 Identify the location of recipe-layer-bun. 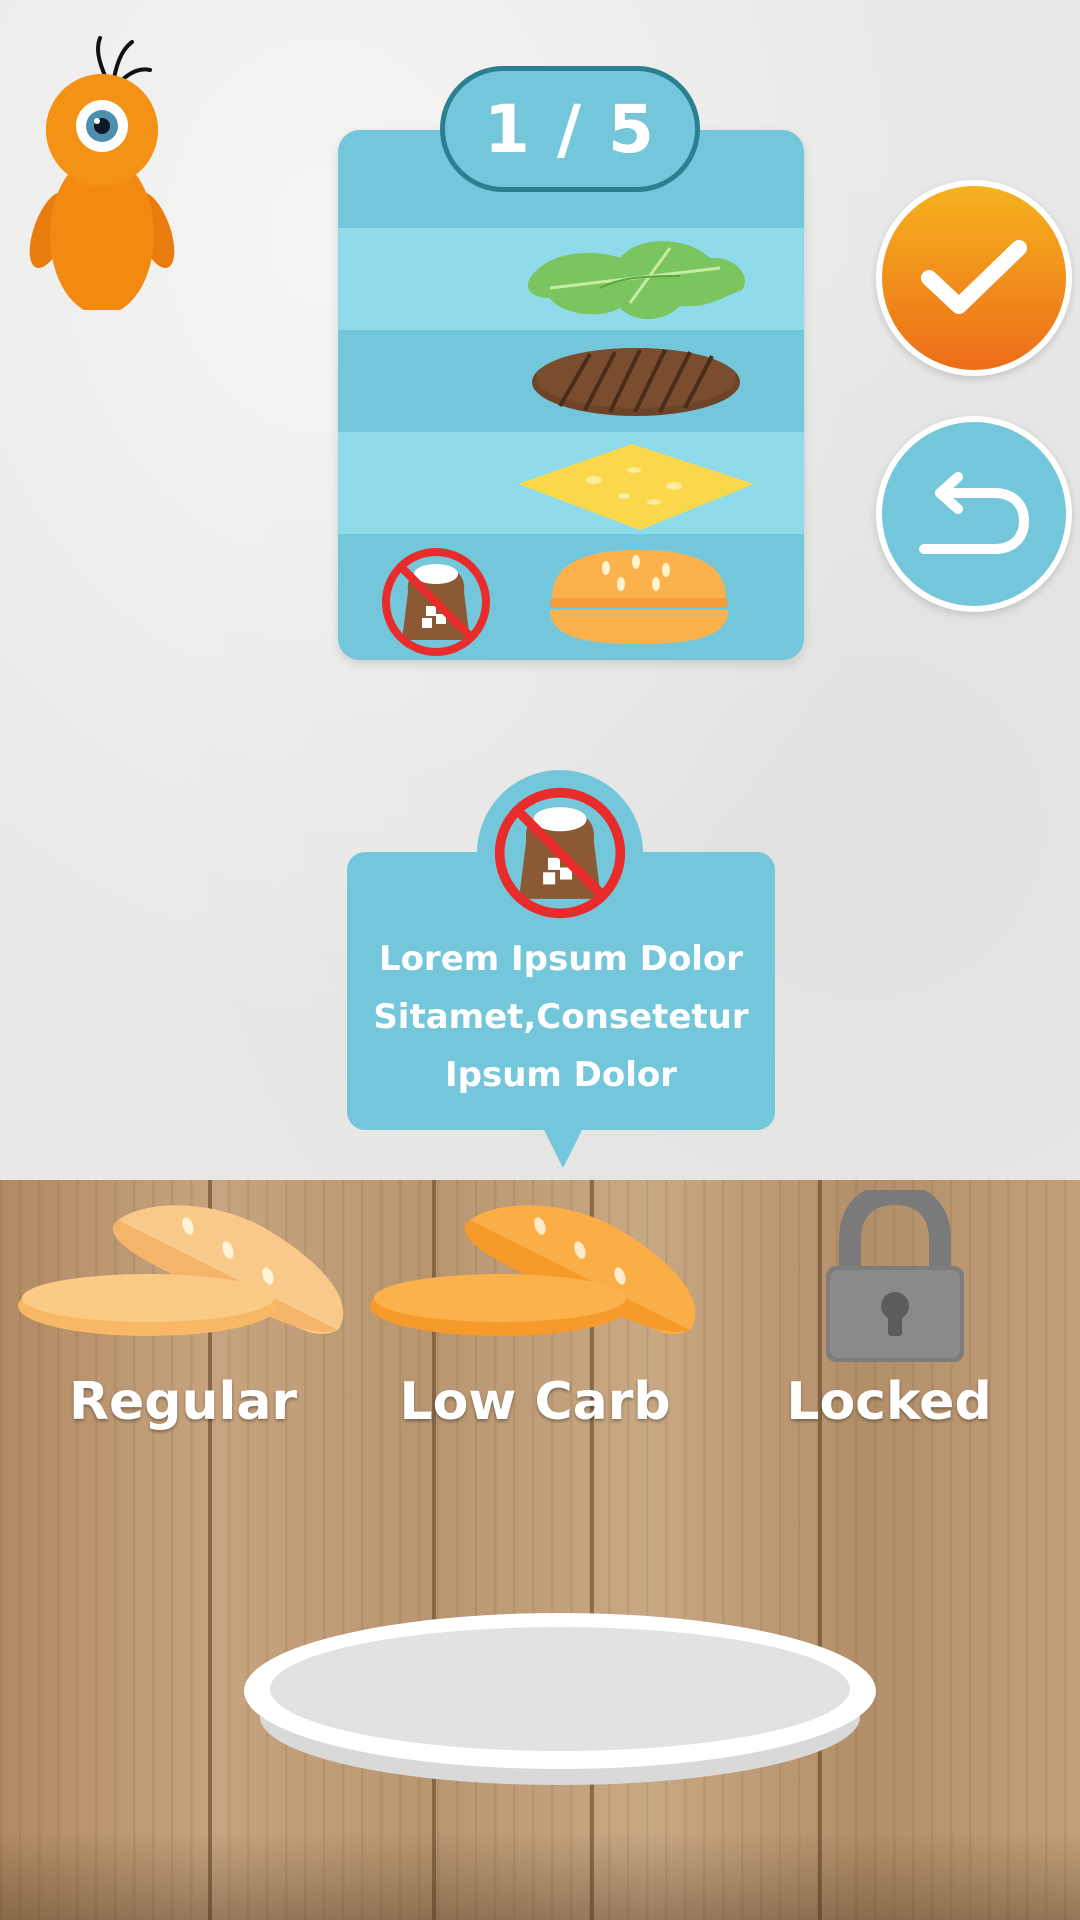
(571, 597).